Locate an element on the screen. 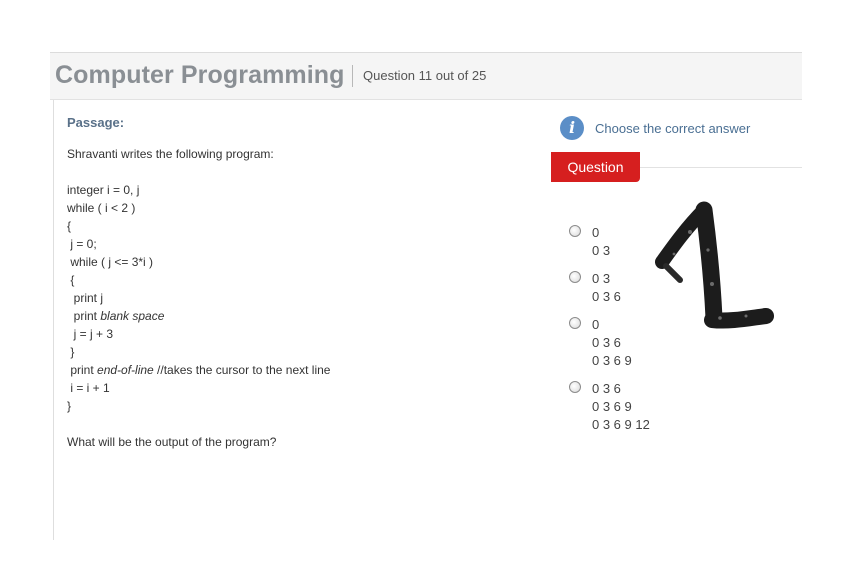 The image size is (852, 588). tab-question: Question is located at coordinates (595, 167).